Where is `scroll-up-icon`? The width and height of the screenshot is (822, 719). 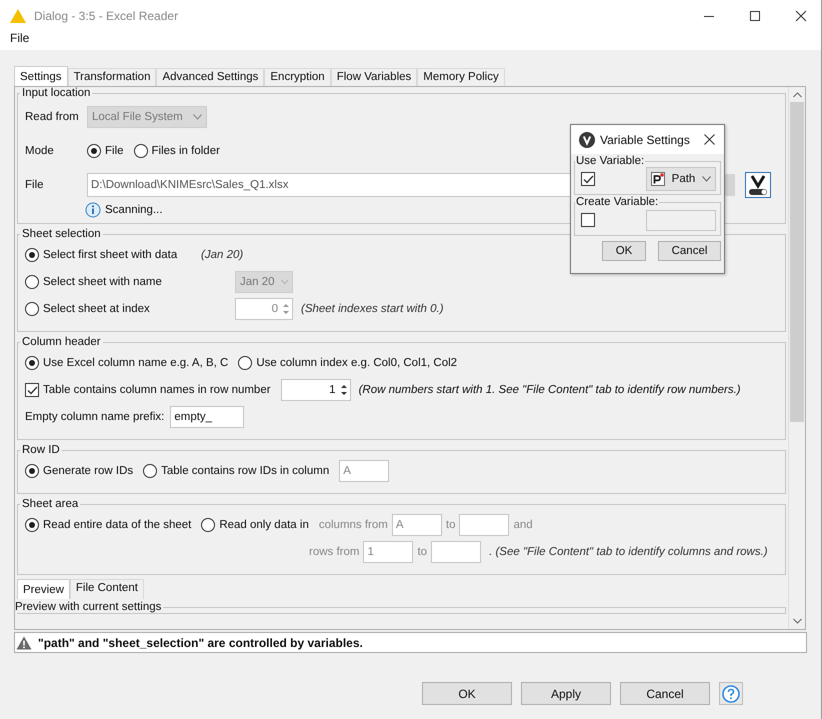
scroll-up-icon is located at coordinates (797, 95).